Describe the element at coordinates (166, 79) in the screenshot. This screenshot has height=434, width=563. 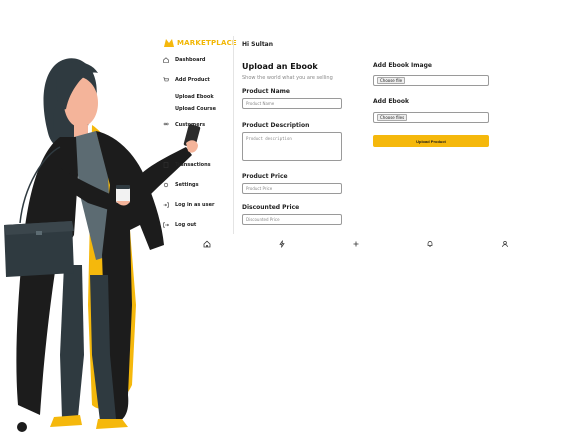
I see `cart-icon` at that location.